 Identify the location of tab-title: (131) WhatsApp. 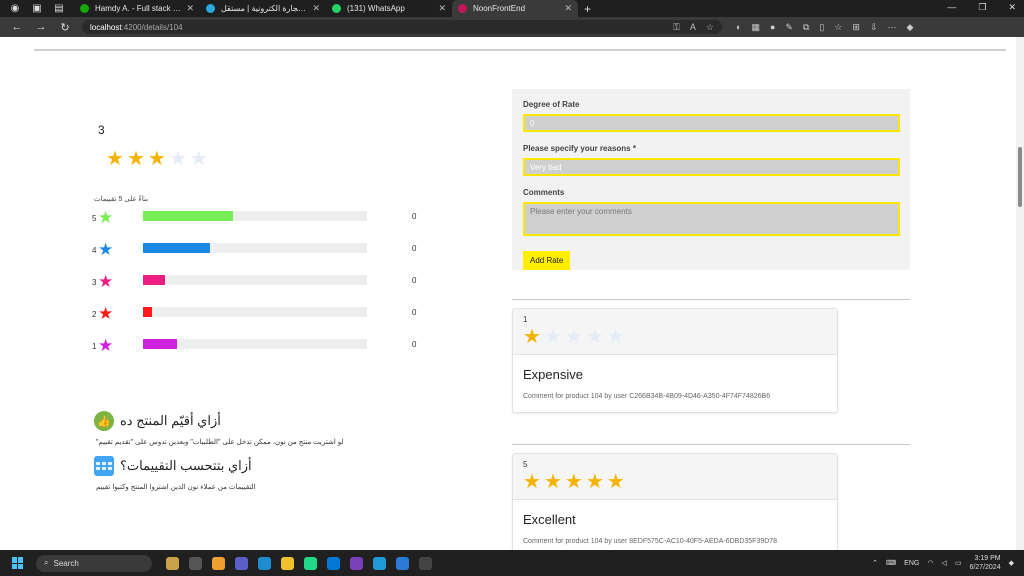
(376, 8).